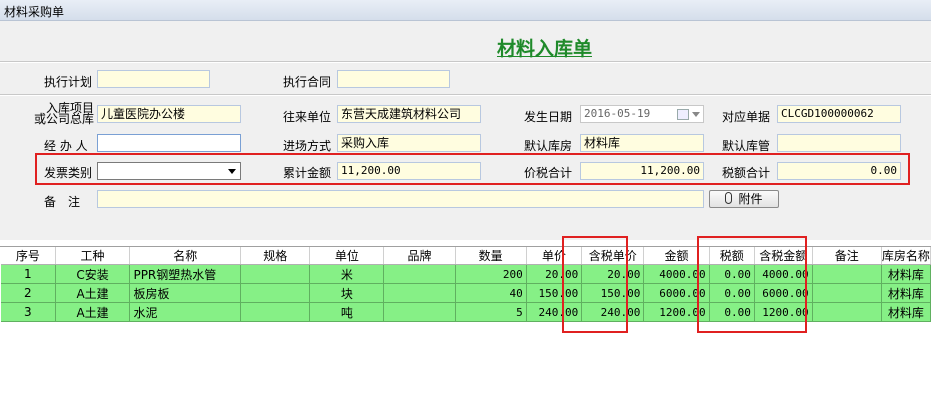  What do you see at coordinates (906, 256) in the screenshot?
I see `column-header: 库房名称` at bounding box center [906, 256].